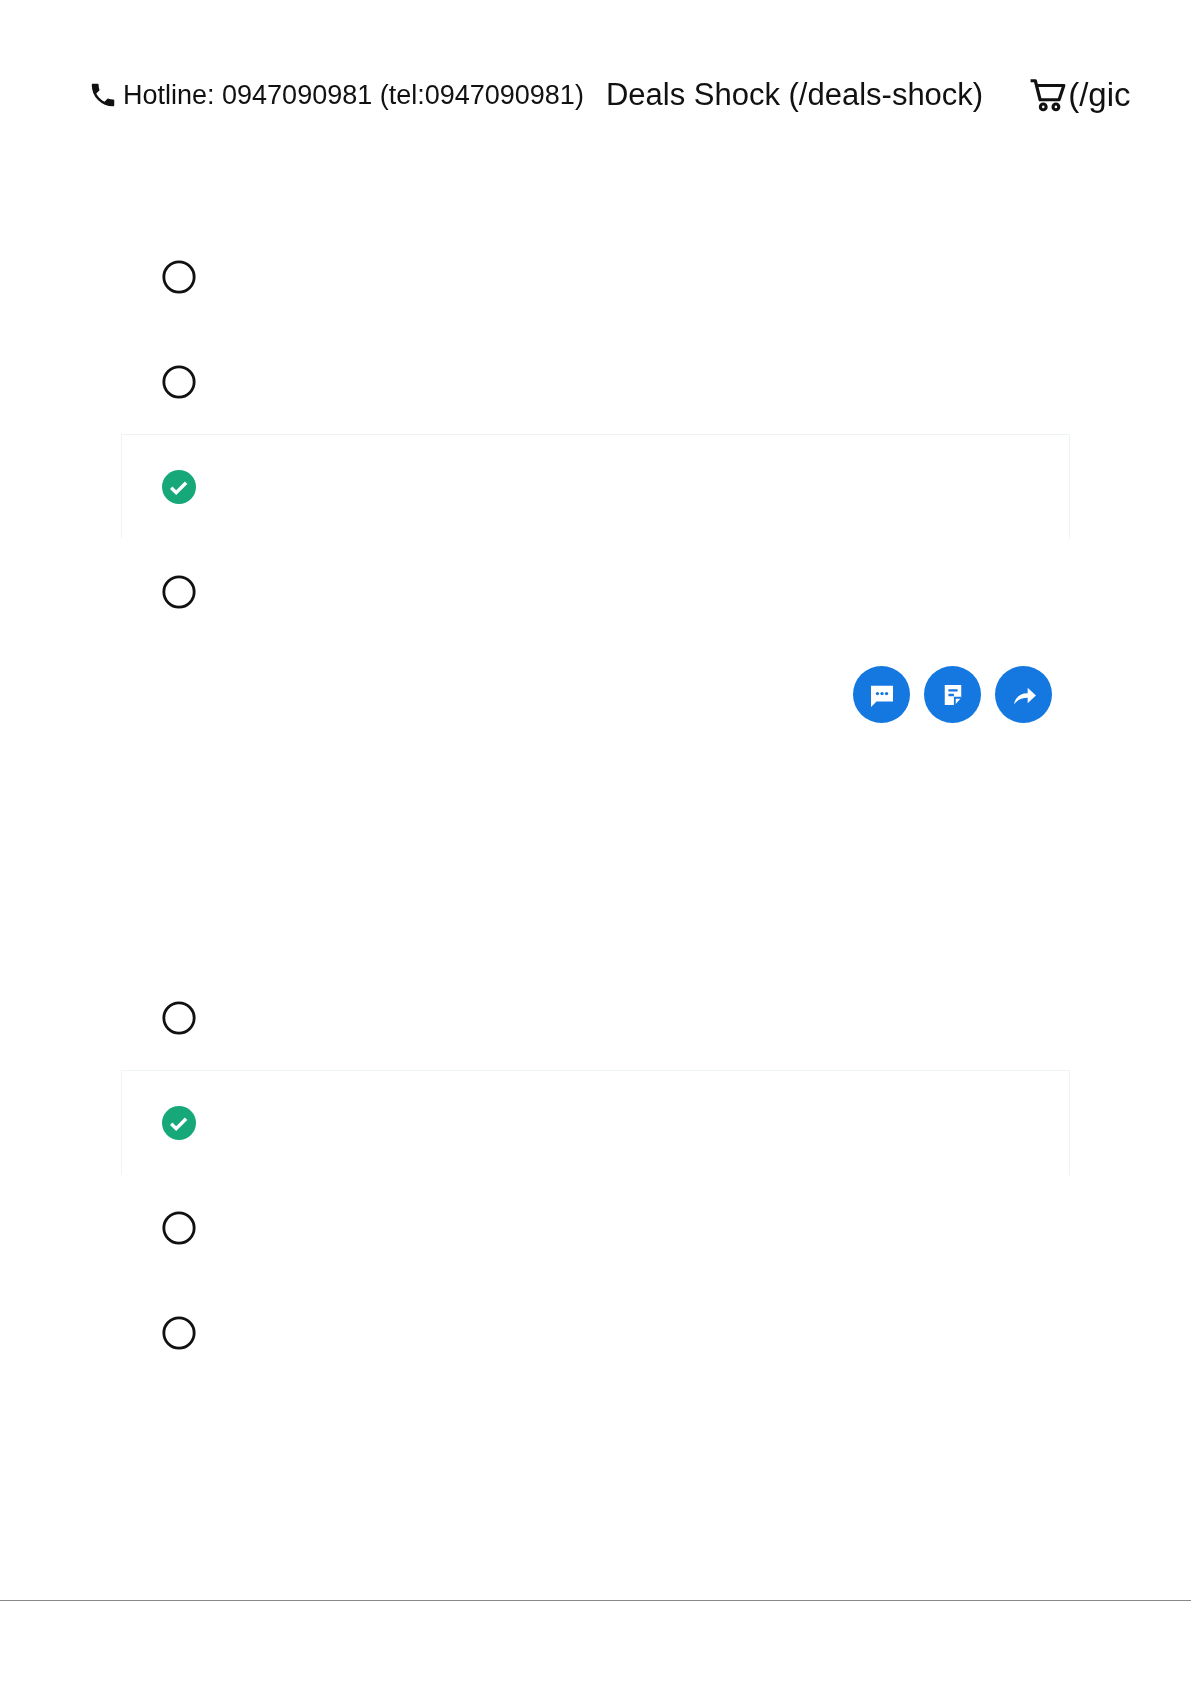 Image resolution: width=1191 pixels, height=1685 pixels. Describe the element at coordinates (1099, 95) in the screenshot. I see `cart-link: (/gic` at that location.